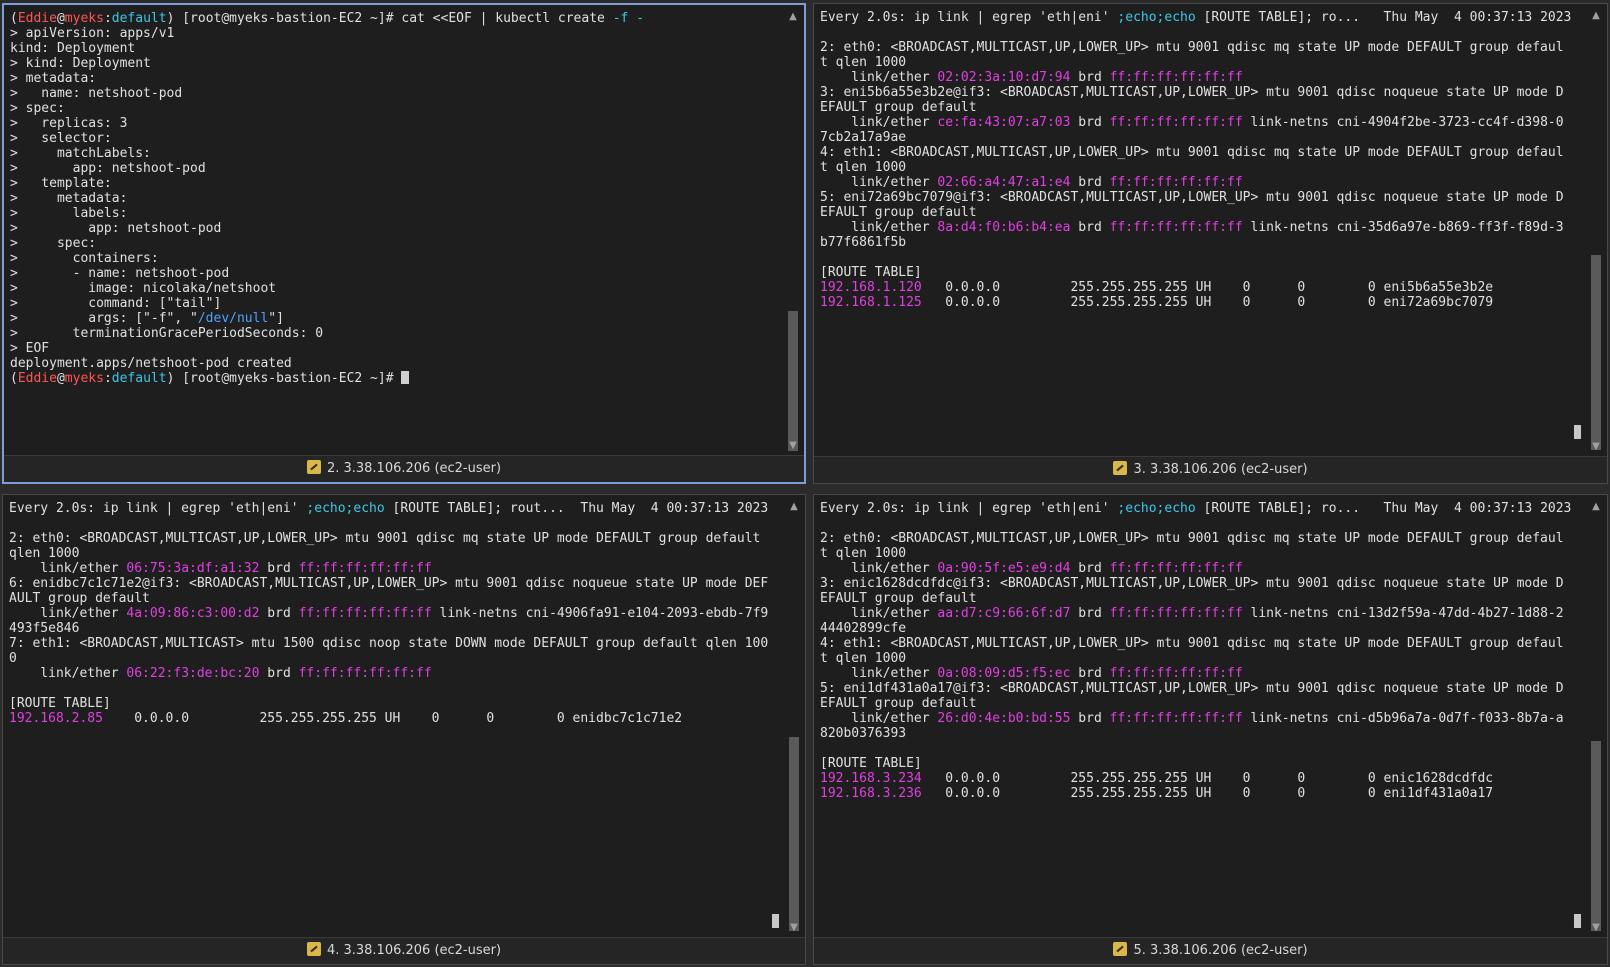 Image resolution: width=1610 pixels, height=967 pixels. What do you see at coordinates (92, 33) in the screenshot?
I see `terminal-text-segment: > apiVersion: apps/v1` at bounding box center [92, 33].